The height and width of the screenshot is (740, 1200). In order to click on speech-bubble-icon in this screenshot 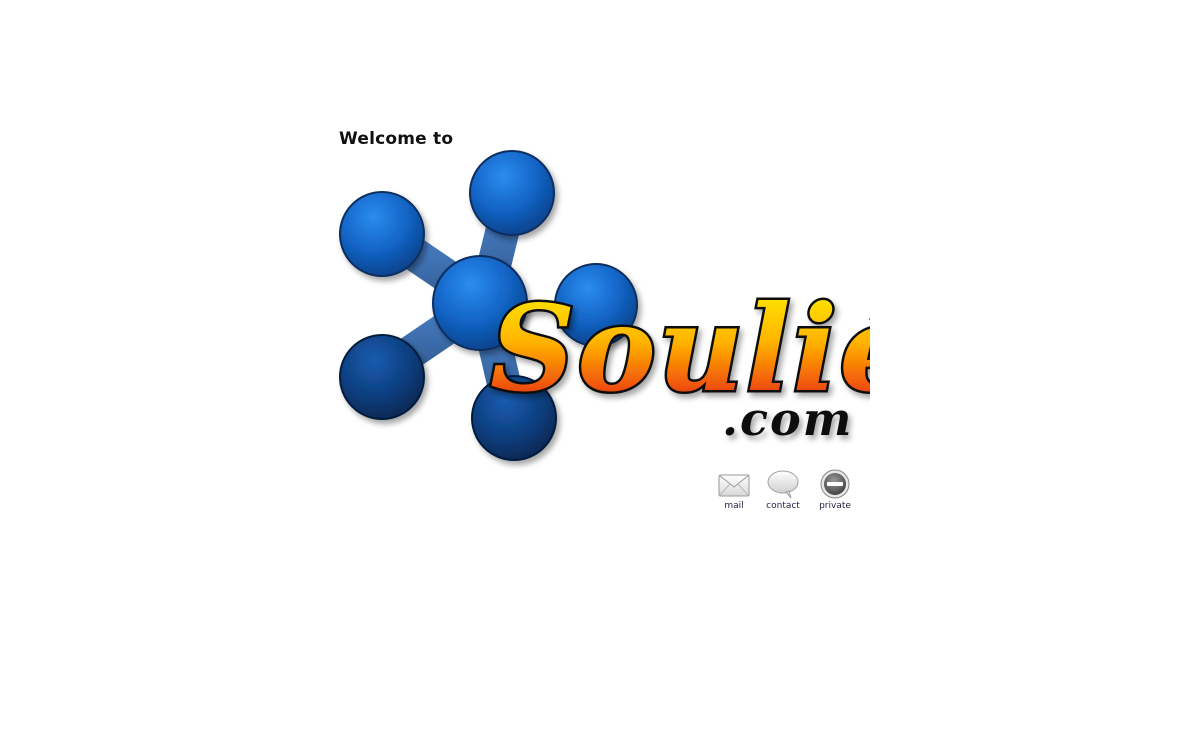, I will do `click(783, 484)`.